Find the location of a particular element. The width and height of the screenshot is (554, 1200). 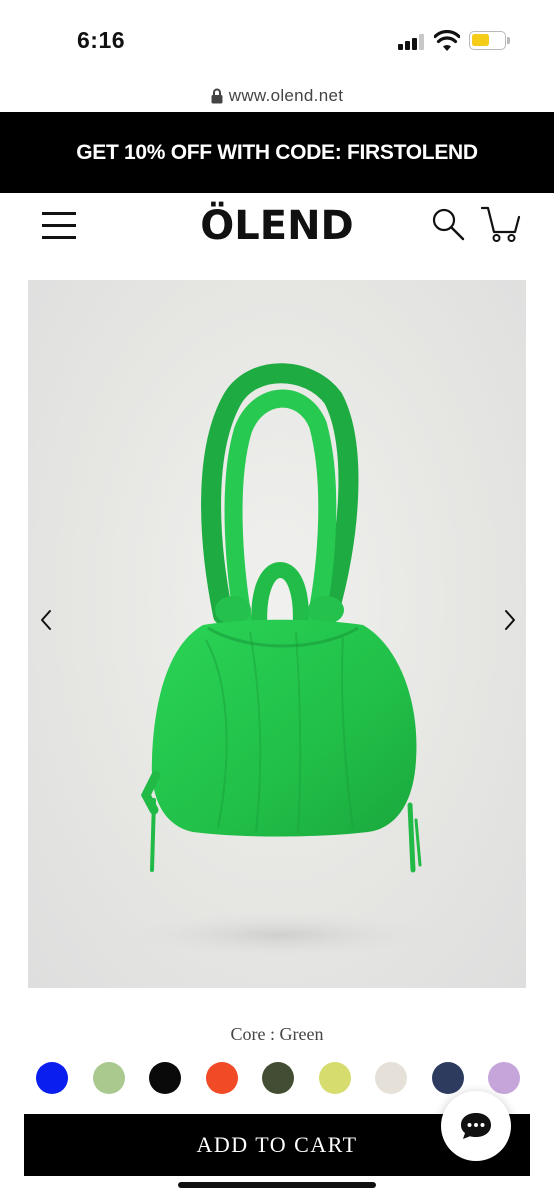

chevron-left-icon is located at coordinates (47, 620).